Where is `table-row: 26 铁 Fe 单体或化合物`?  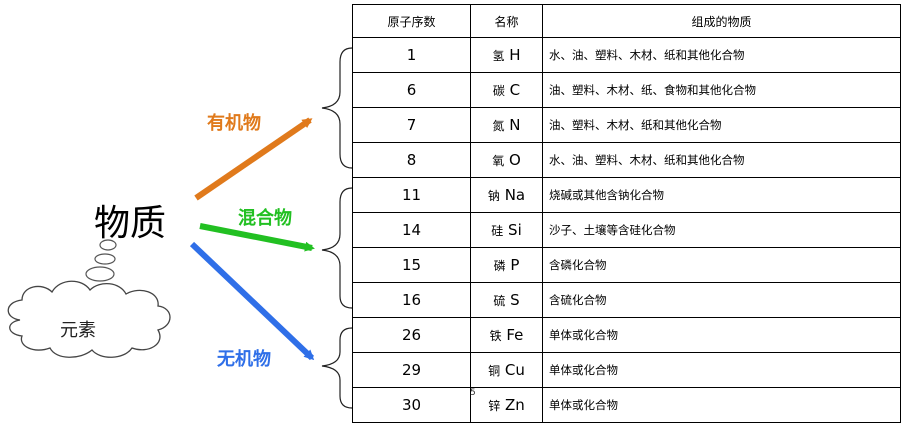
table-row: 26 铁 Fe 单体或化合物 is located at coordinates (626, 335).